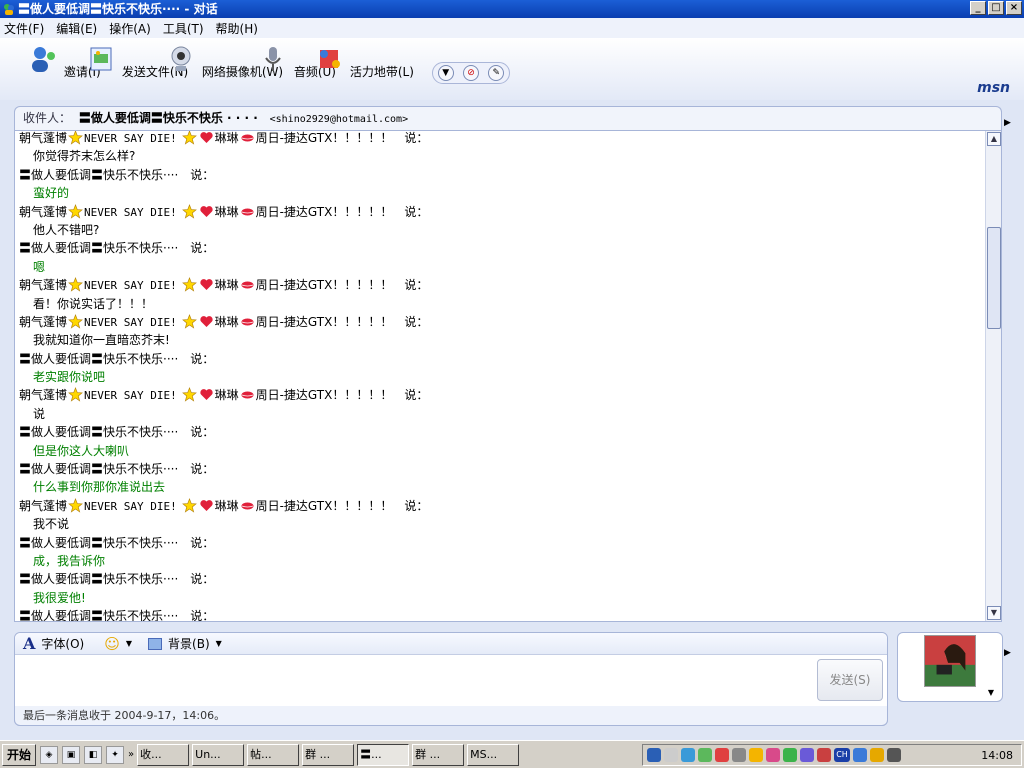 This screenshot has height=768, width=1024. What do you see at coordinates (994, 278) in the screenshot?
I see `scroll-thumb` at bounding box center [994, 278].